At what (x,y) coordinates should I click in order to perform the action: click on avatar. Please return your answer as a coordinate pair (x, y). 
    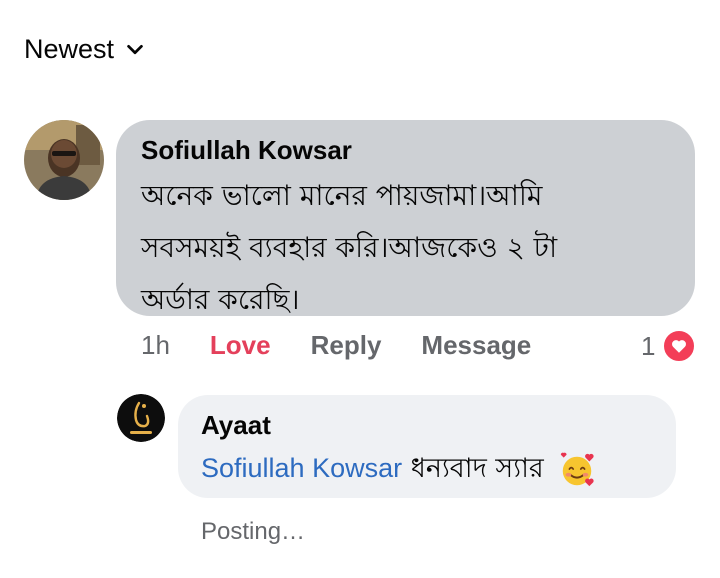
    Looking at the image, I should click on (64, 160).